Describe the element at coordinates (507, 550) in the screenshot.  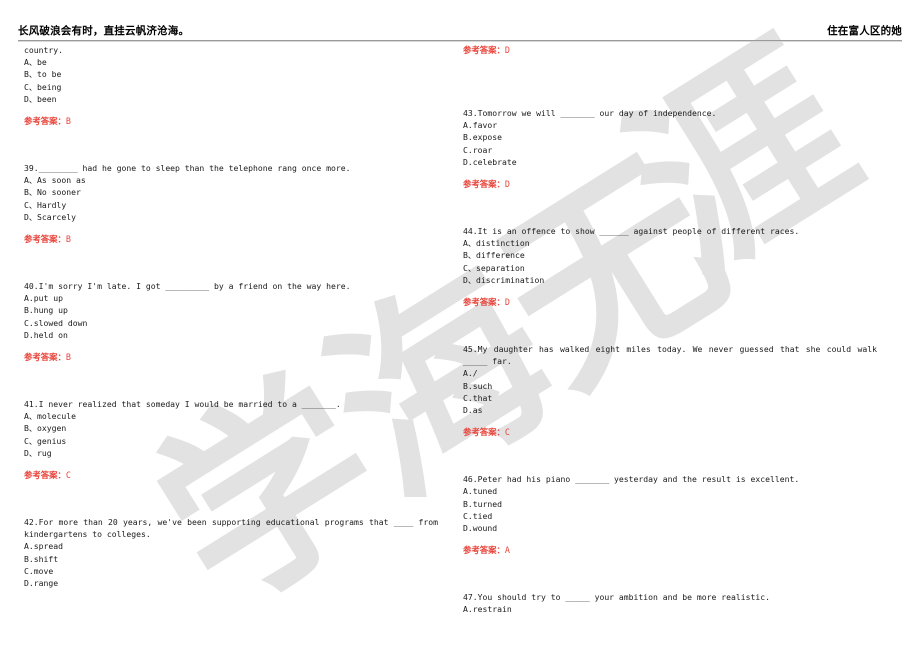
I see `answer-value: A` at that location.